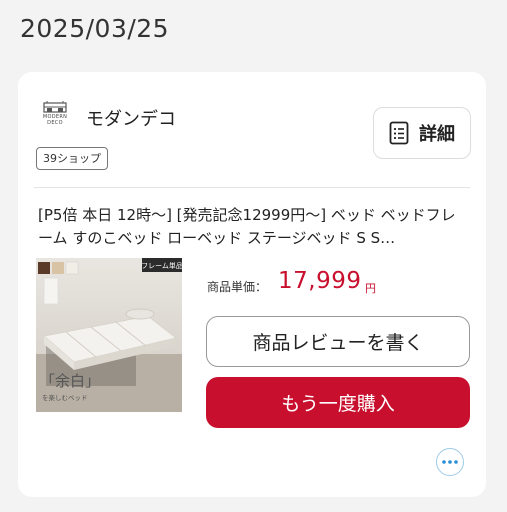 This screenshot has width=507, height=512. I want to click on product-image: フレーム単品 「余白」 を楽しむベッド, so click(109, 335).